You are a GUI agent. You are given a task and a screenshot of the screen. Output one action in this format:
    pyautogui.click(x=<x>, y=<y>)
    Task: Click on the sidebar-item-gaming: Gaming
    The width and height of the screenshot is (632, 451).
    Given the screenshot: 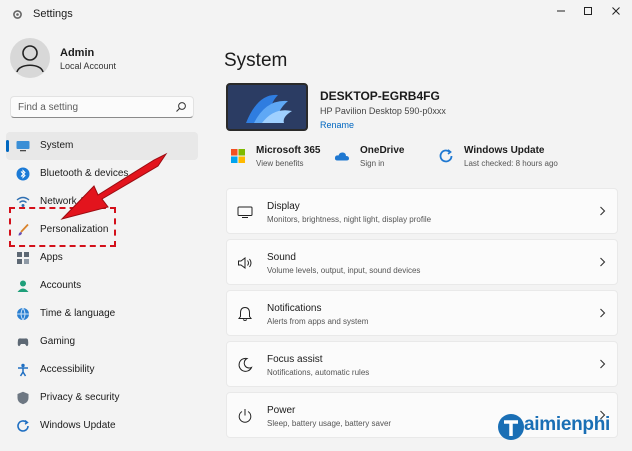 What is the action you would take?
    pyautogui.click(x=102, y=342)
    